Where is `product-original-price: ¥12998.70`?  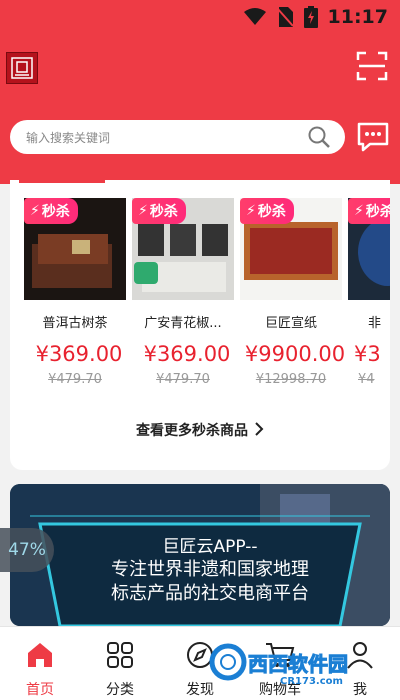 product-original-price: ¥12998.70 is located at coordinates (291, 379).